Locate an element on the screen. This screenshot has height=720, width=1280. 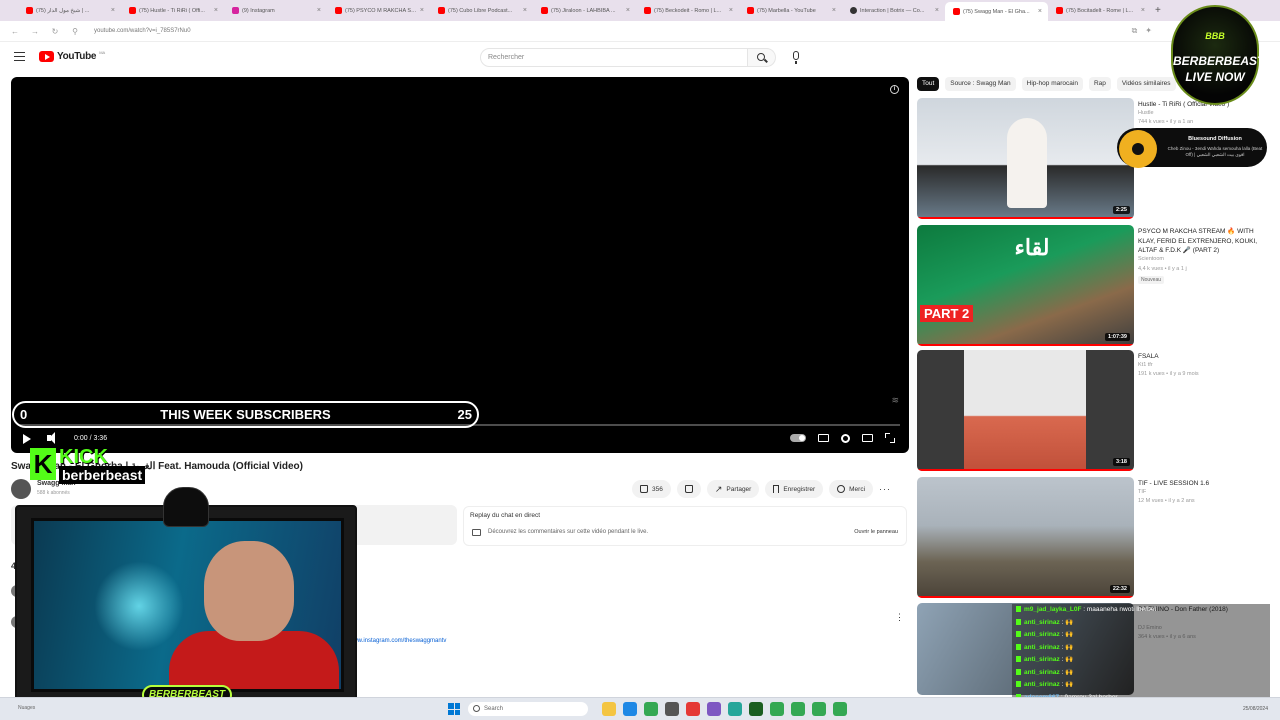
channel-watermark-icon: ≋ is located at coordinates (895, 400).